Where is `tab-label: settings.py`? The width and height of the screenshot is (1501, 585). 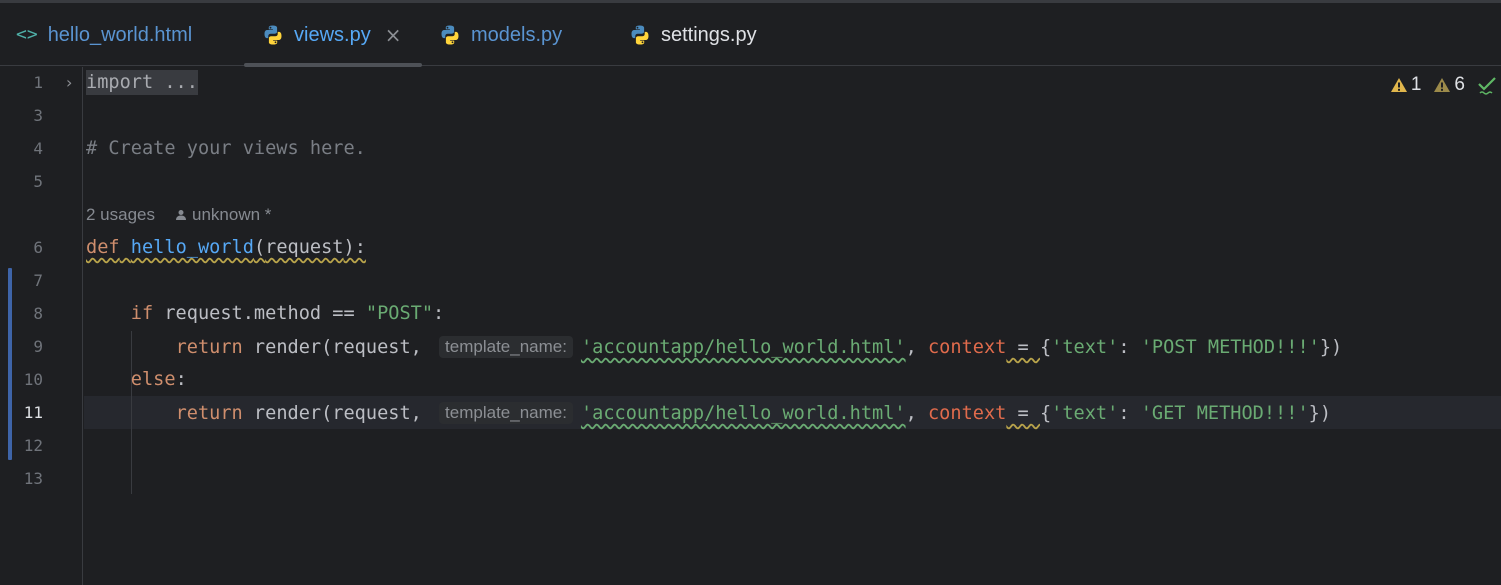 tab-label: settings.py is located at coordinates (709, 34).